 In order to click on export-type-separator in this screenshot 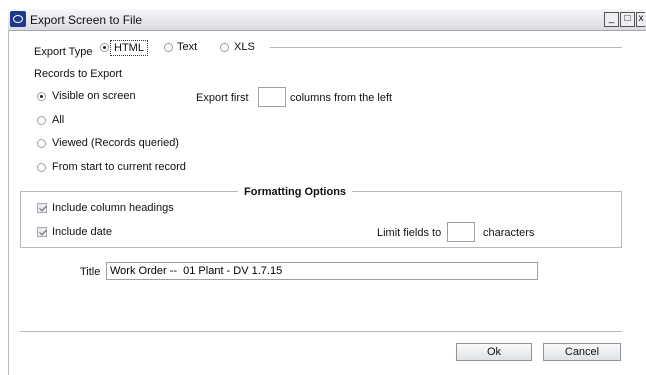, I will do `click(446, 47)`.